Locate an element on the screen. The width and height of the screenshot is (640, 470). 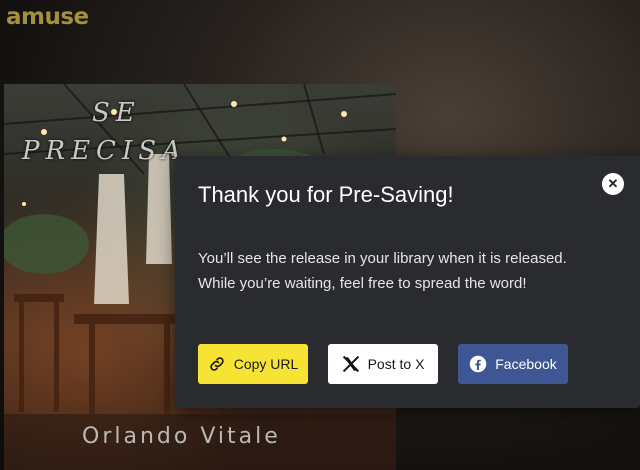
facebook-icon is located at coordinates (478, 364).